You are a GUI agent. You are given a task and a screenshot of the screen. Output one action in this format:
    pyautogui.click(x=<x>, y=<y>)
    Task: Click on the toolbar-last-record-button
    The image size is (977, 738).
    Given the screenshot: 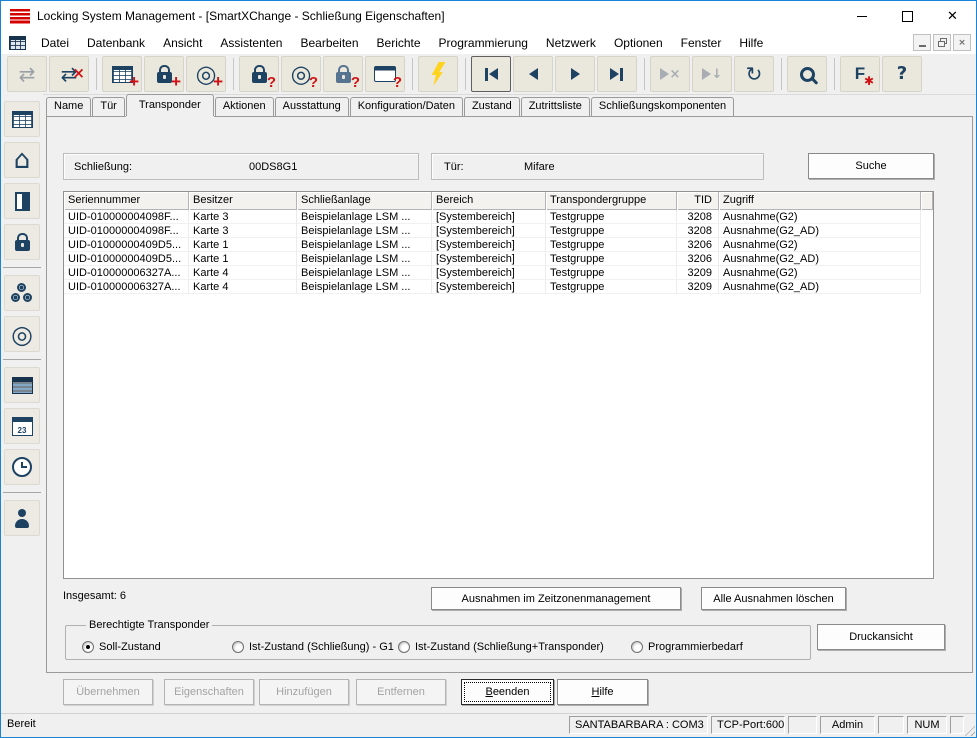 What is the action you would take?
    pyautogui.click(x=617, y=74)
    